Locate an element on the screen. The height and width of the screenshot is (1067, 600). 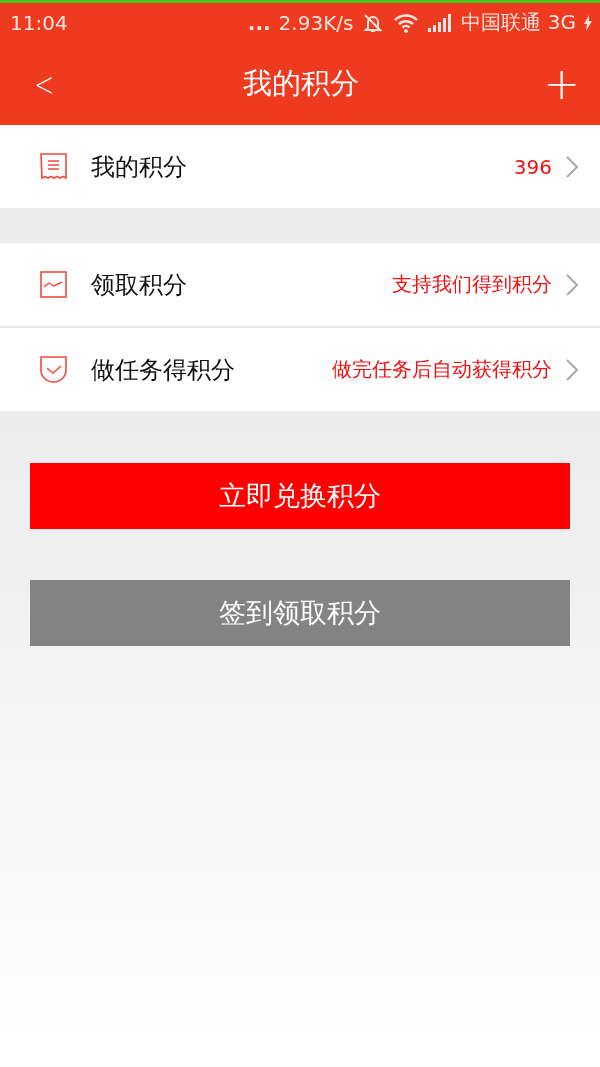
clock: 11:04 is located at coordinates (39, 22).